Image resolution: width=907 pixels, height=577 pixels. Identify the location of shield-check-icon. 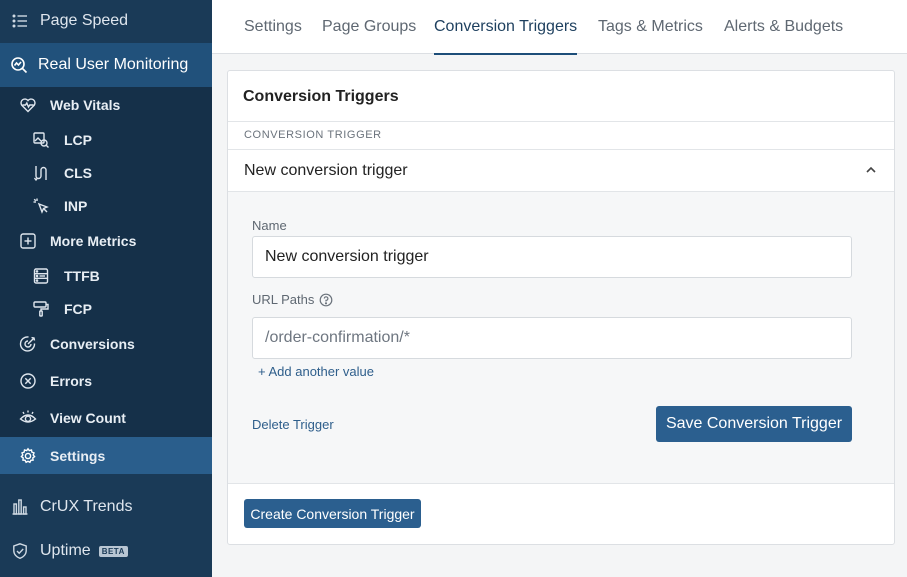
(20, 551).